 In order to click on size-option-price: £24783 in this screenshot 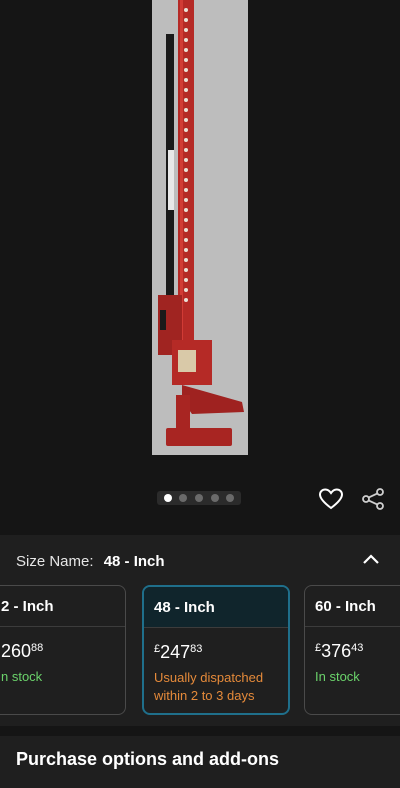, I will do `click(216, 650)`.